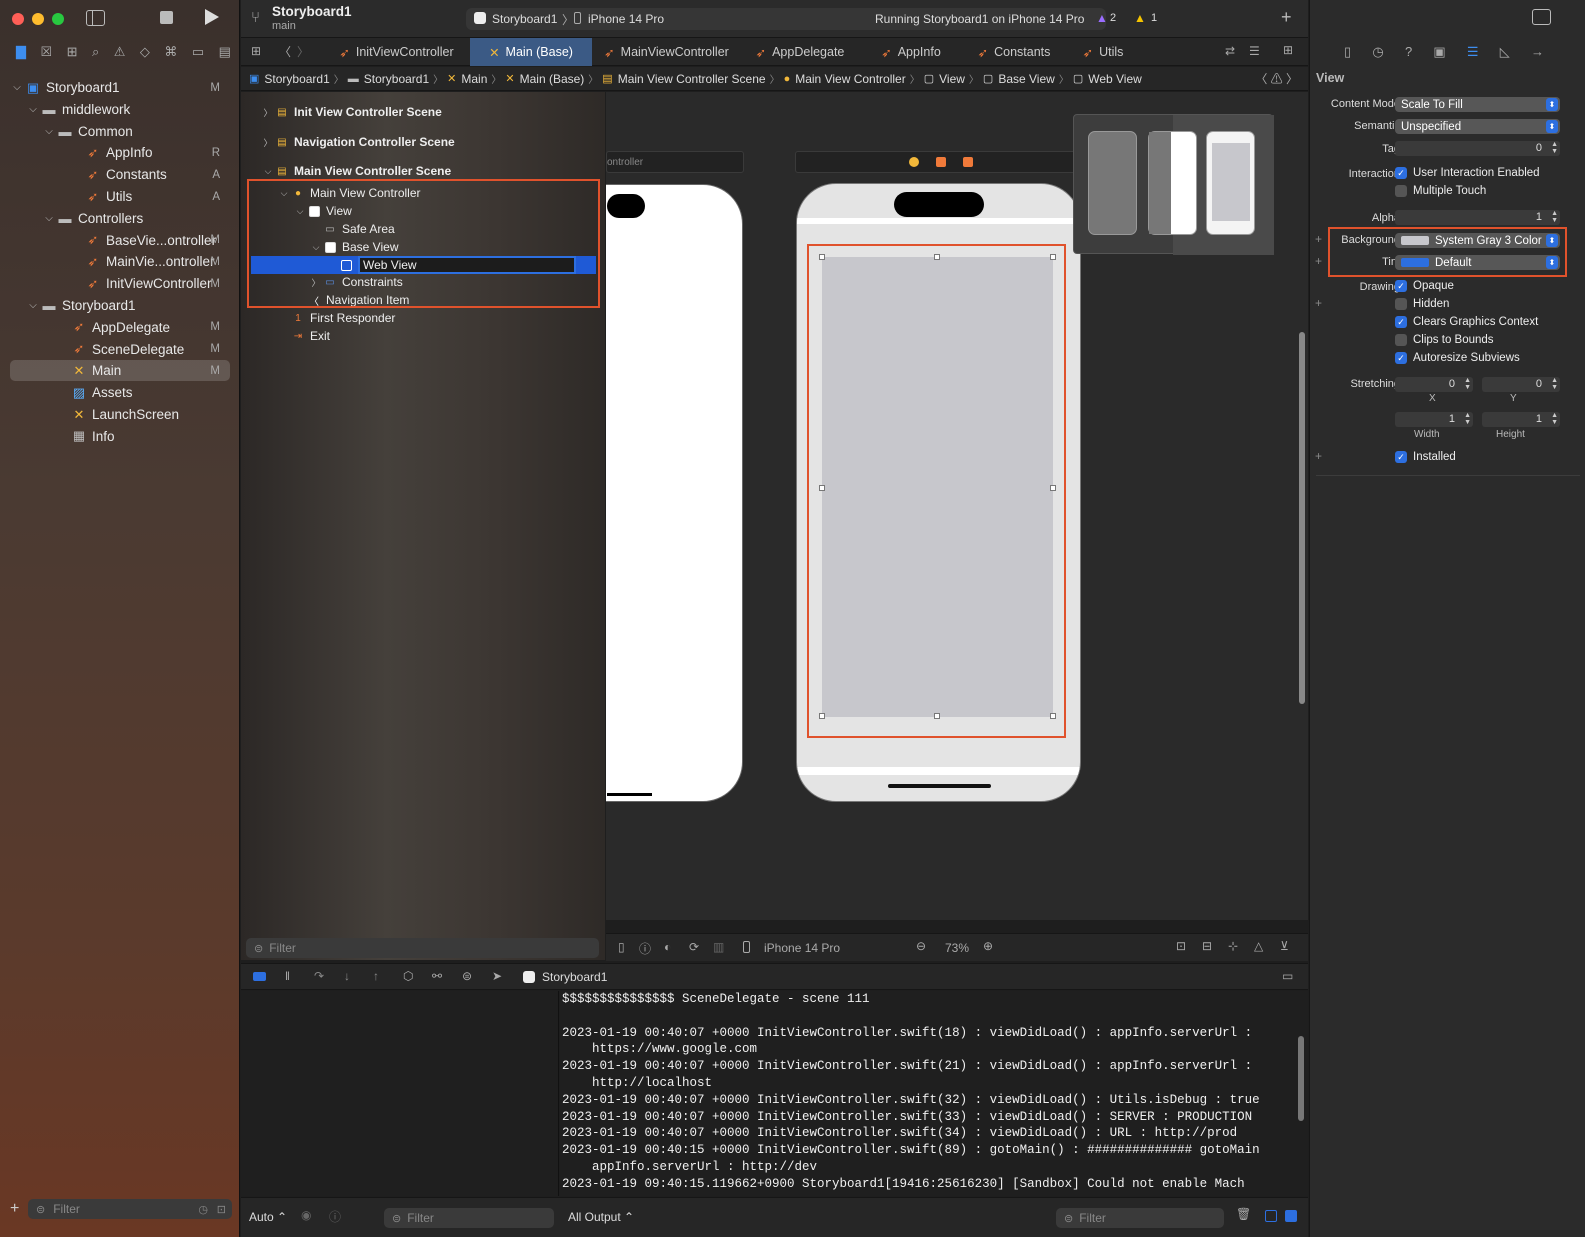 This screenshot has height=1237, width=1585. What do you see at coordinates (937, 487) in the screenshot?
I see `web-view` at bounding box center [937, 487].